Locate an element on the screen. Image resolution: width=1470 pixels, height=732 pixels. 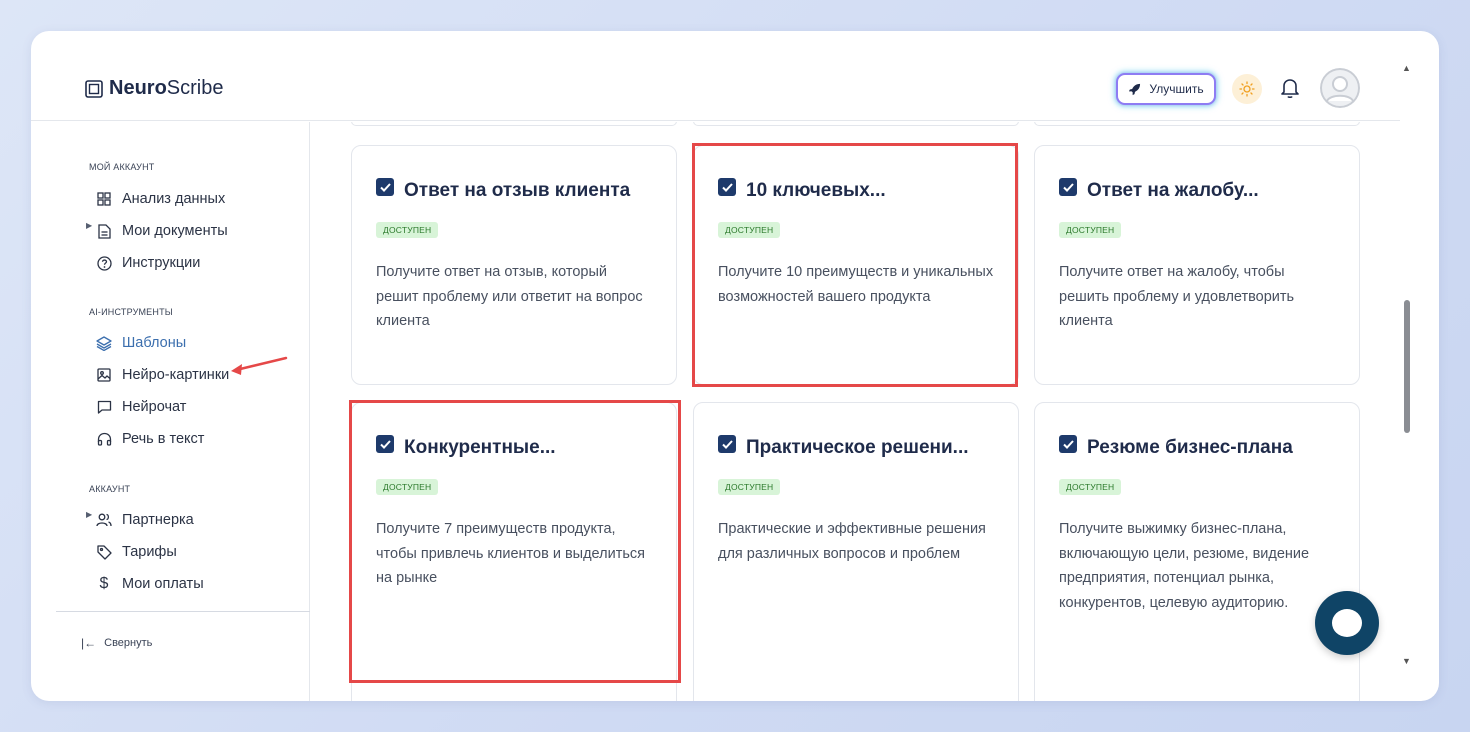
question-icon is located at coordinates (104, 263).